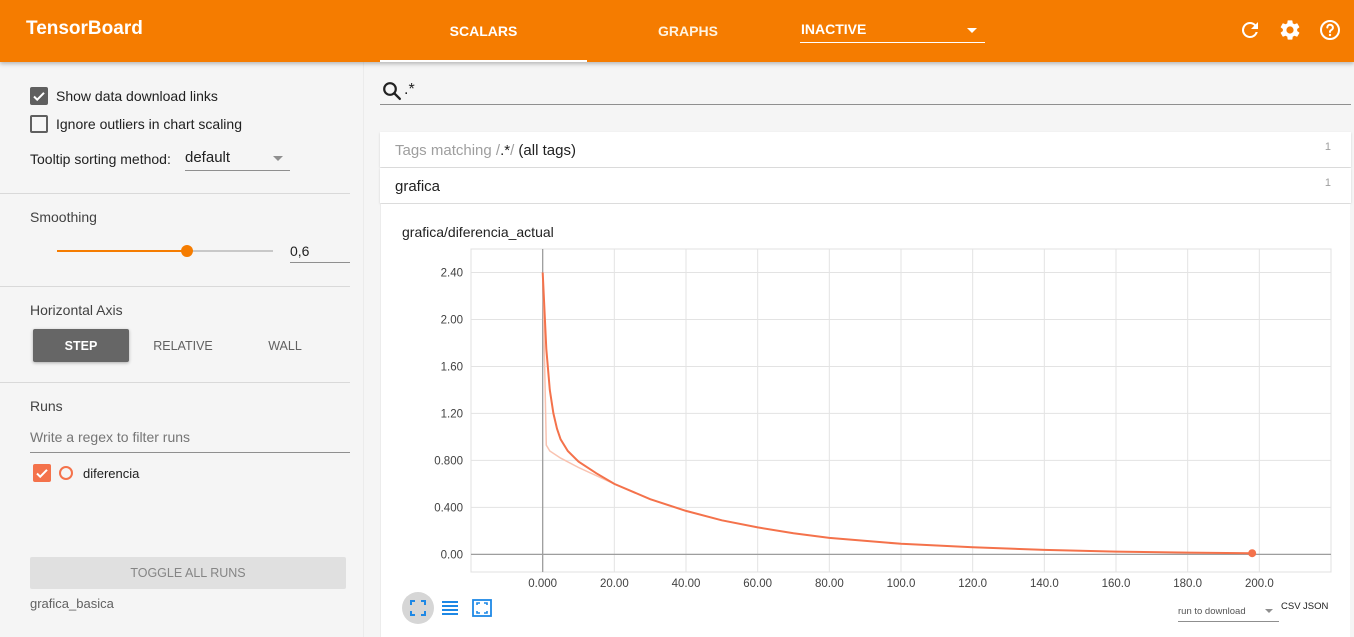 The image size is (1354, 637). What do you see at coordinates (483, 61) in the screenshot?
I see `active-tab-indicator` at bounding box center [483, 61].